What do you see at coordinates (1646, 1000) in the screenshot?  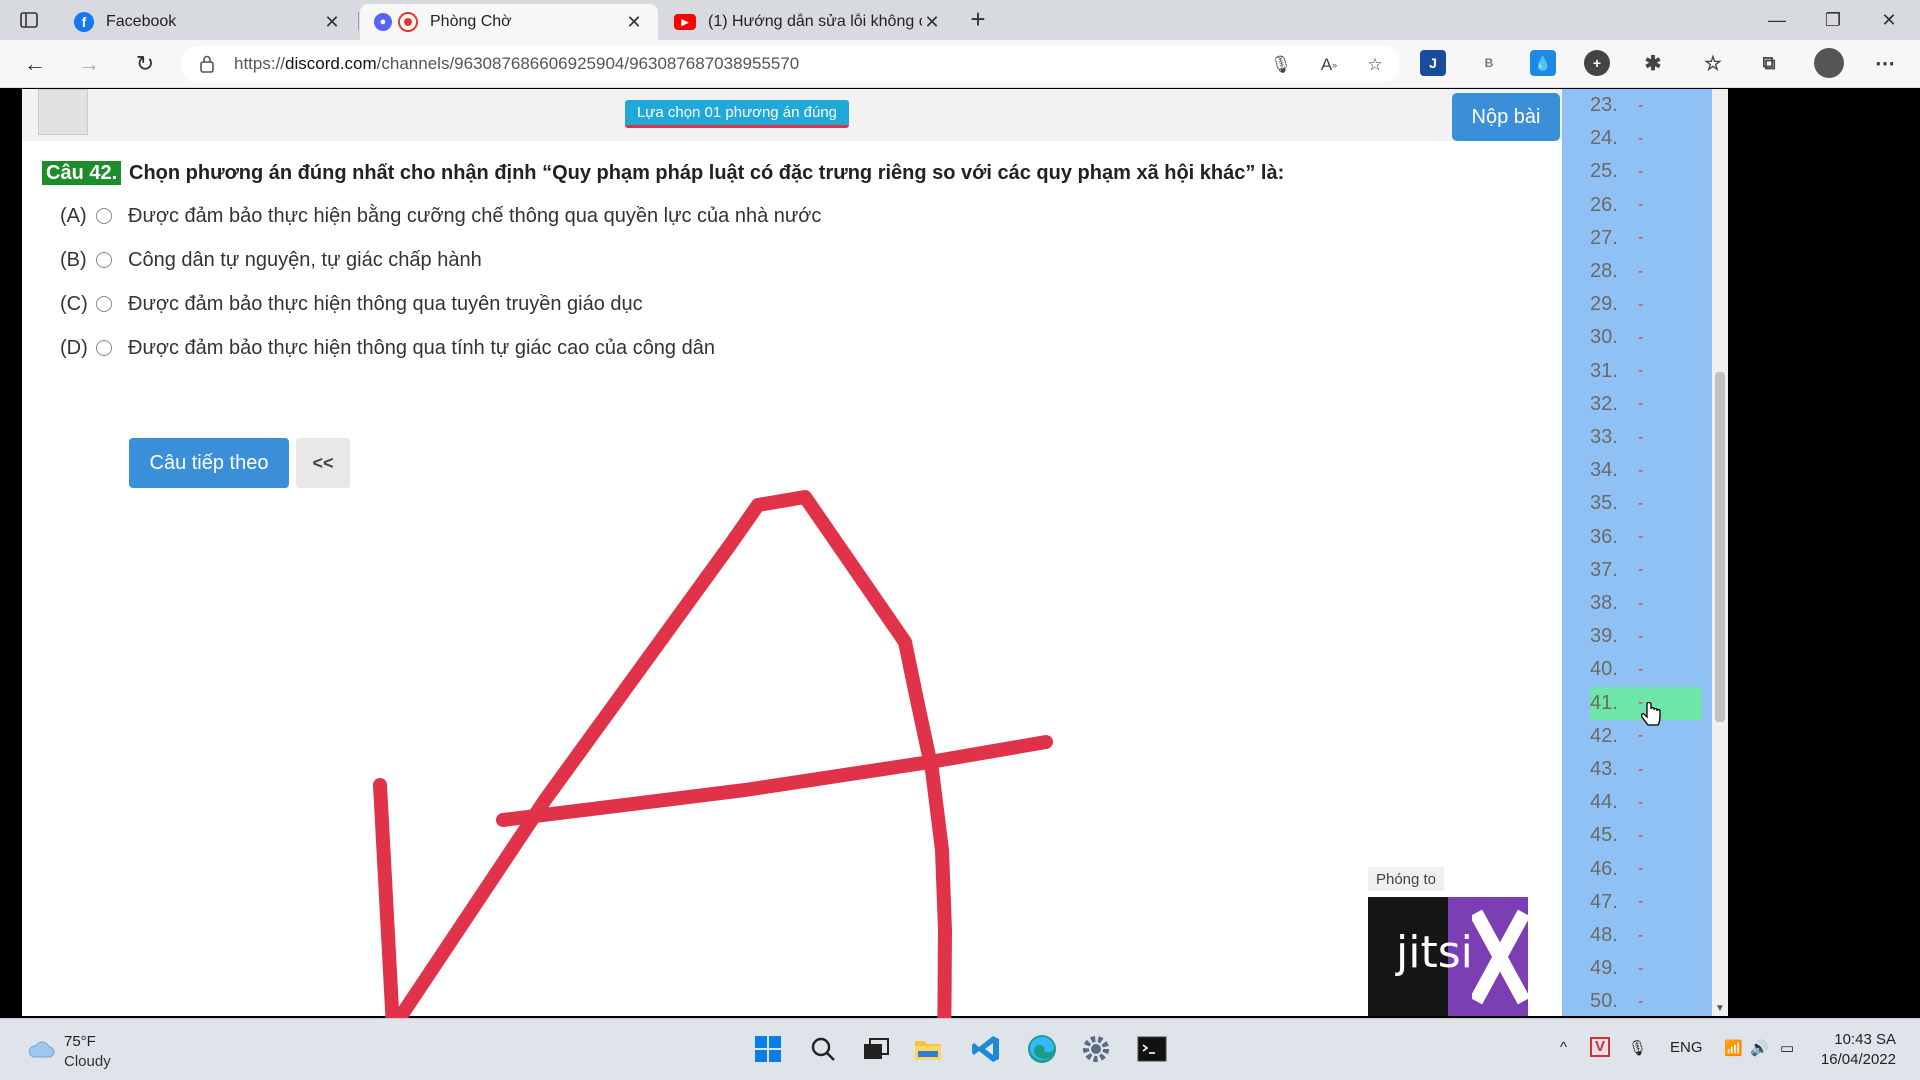 I see `question-nav-item: 50. -` at bounding box center [1646, 1000].